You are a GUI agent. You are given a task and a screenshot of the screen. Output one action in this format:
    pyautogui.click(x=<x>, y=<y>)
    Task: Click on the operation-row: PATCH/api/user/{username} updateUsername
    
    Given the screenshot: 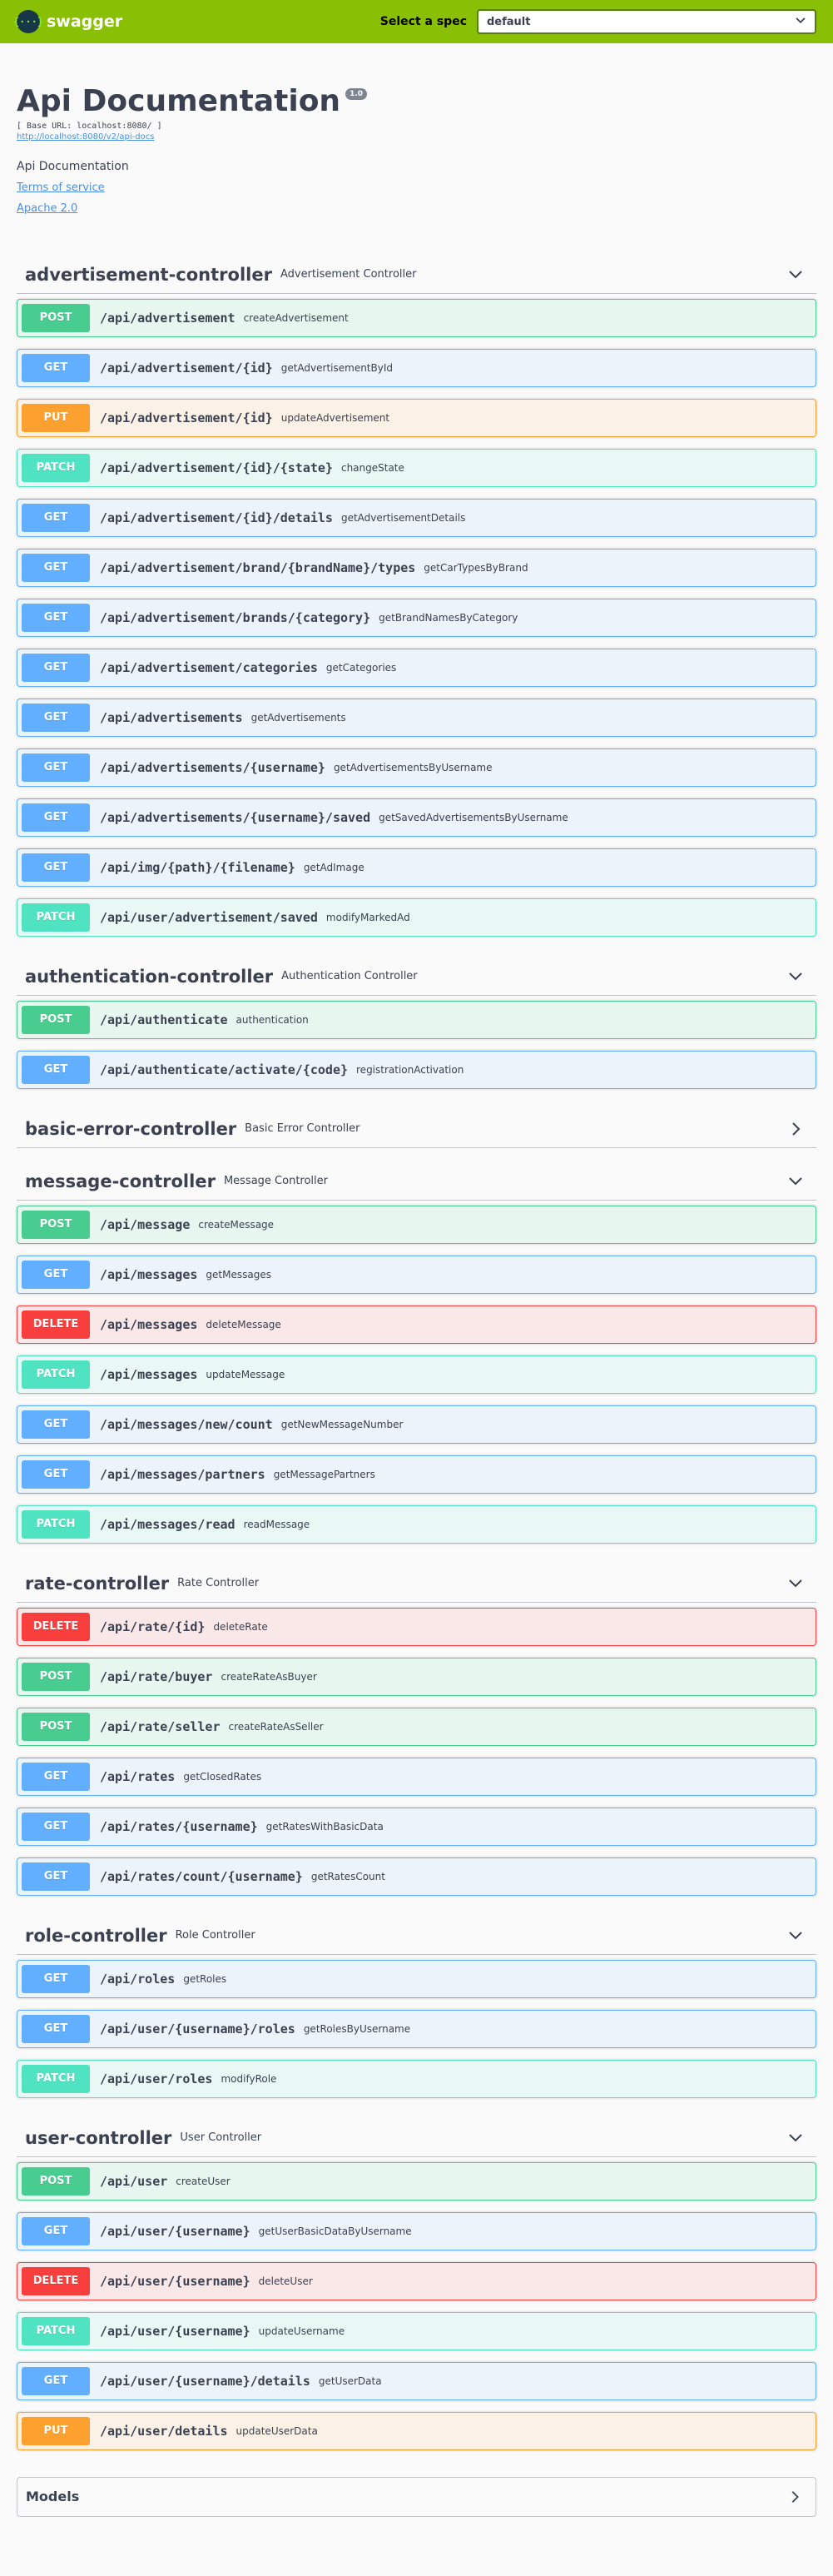 What is the action you would take?
    pyautogui.click(x=416, y=2330)
    